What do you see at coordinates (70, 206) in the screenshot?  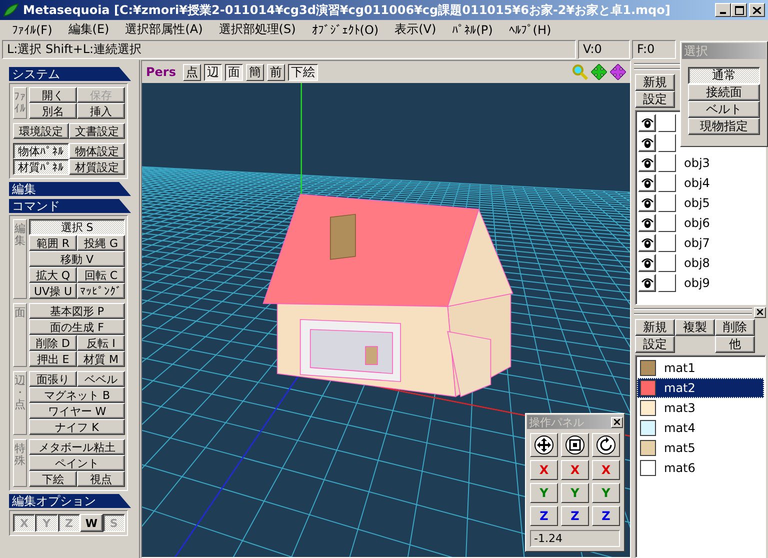 I see `section-header: コマンド` at bounding box center [70, 206].